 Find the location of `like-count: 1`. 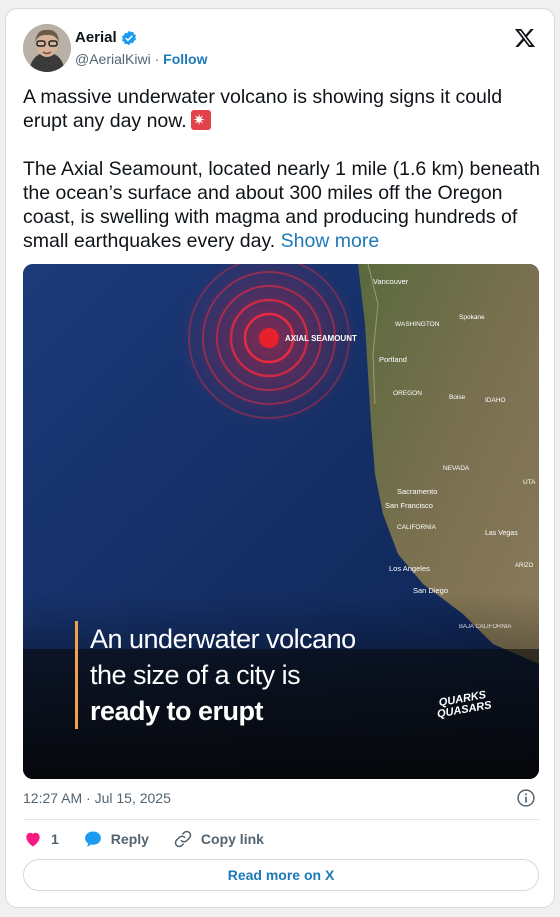

like-count: 1 is located at coordinates (55, 839).